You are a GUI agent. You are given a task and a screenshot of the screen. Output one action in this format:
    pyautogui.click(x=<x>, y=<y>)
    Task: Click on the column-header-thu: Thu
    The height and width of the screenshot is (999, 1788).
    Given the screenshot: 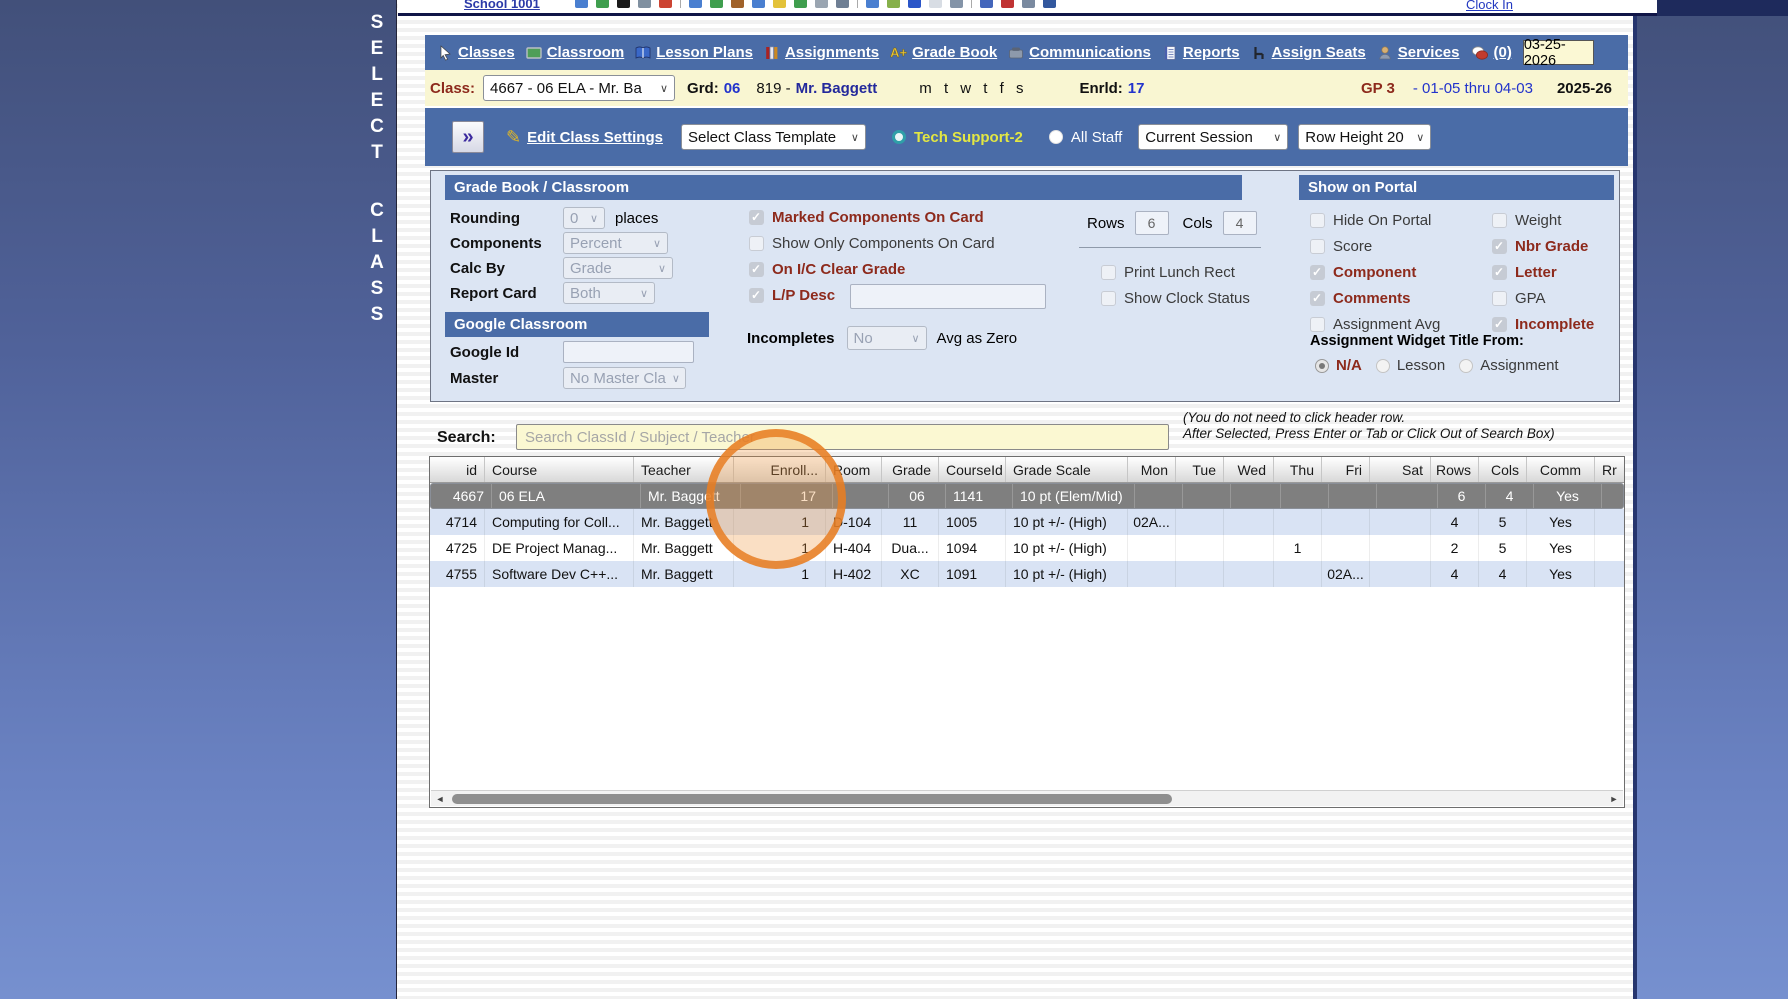 What is the action you would take?
    pyautogui.click(x=1298, y=469)
    